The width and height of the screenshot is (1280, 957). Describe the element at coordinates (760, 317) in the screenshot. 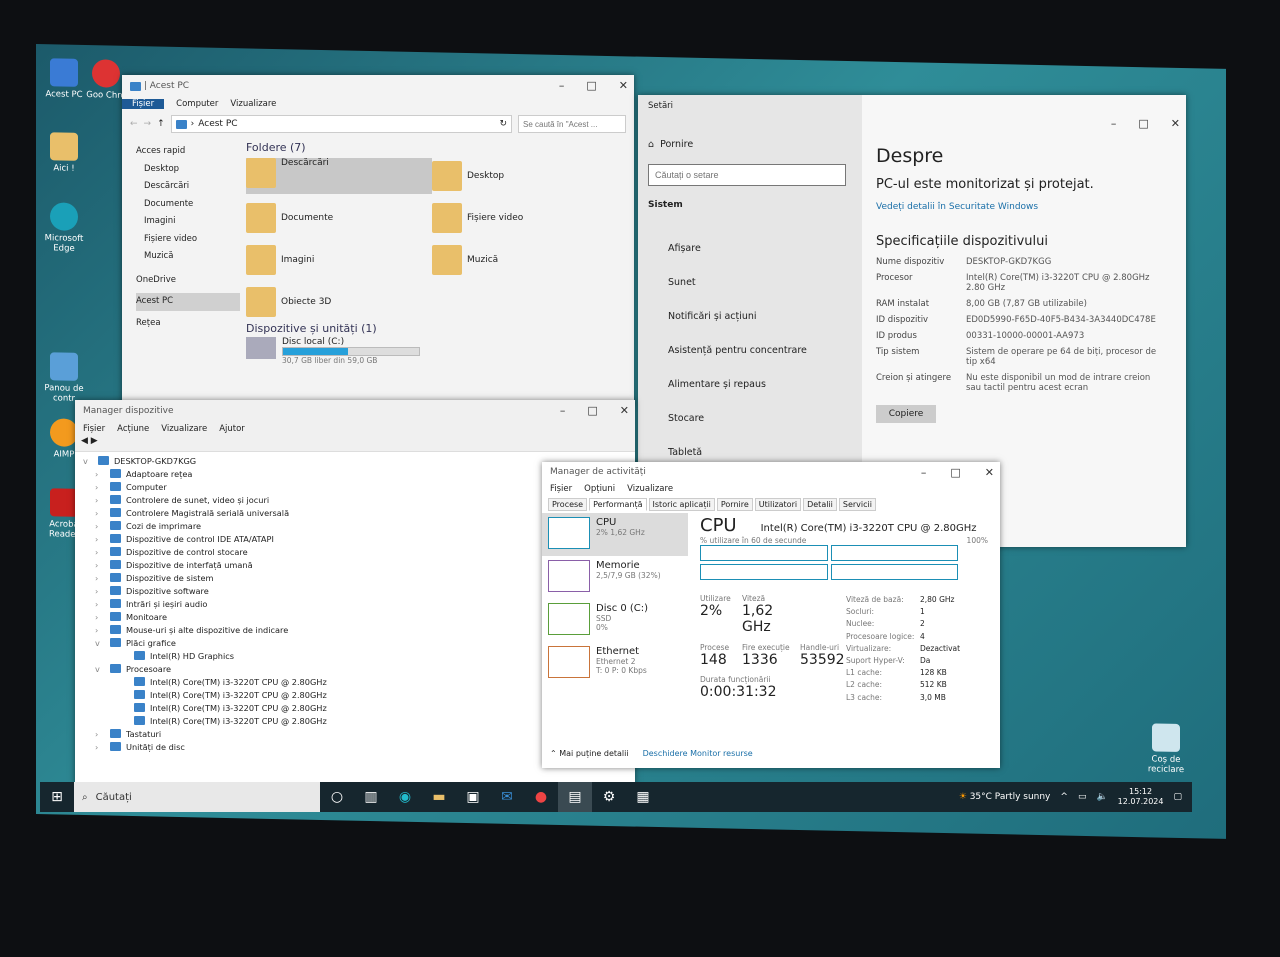

I see `nav-notifications: Notificări și acțiuni` at that location.